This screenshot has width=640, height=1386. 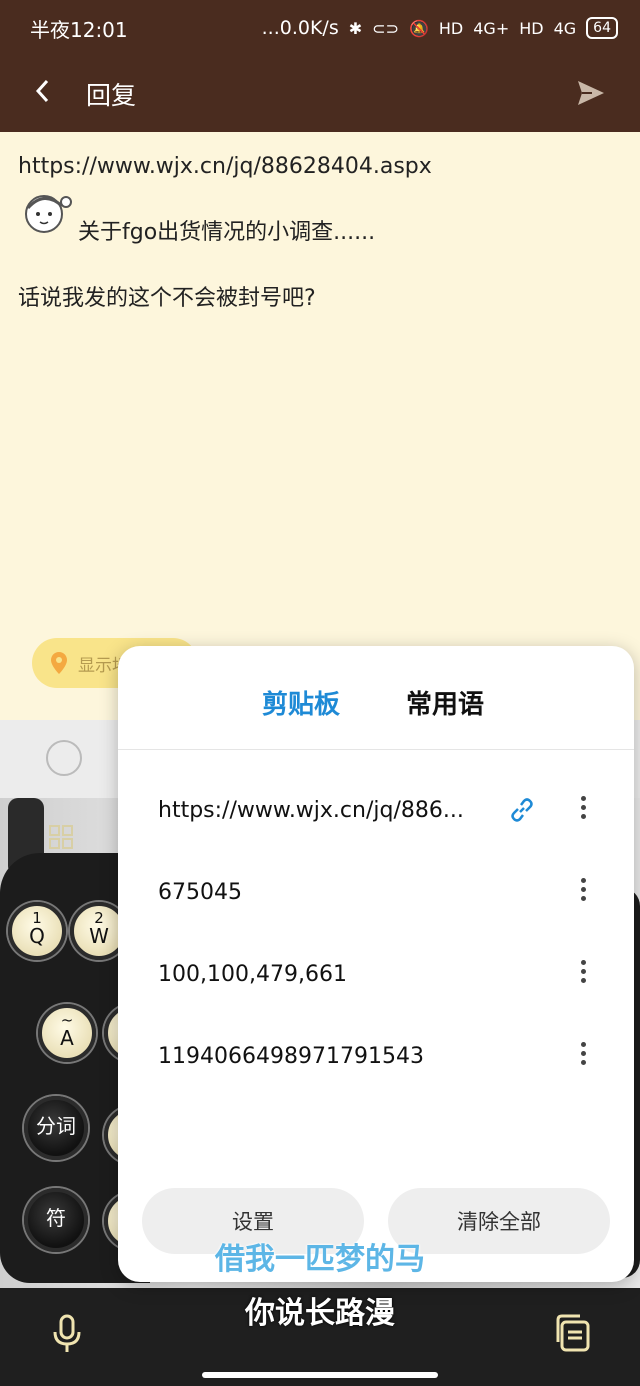 I want to click on key-a: ~ A, so click(x=67, y=1033).